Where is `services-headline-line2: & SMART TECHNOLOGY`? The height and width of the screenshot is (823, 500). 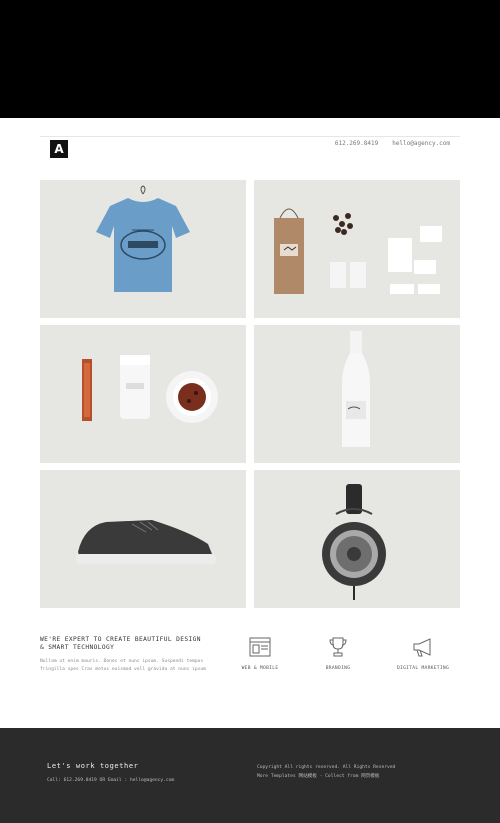 services-headline-line2: & SMART TECHNOLOGY is located at coordinates (77, 647).